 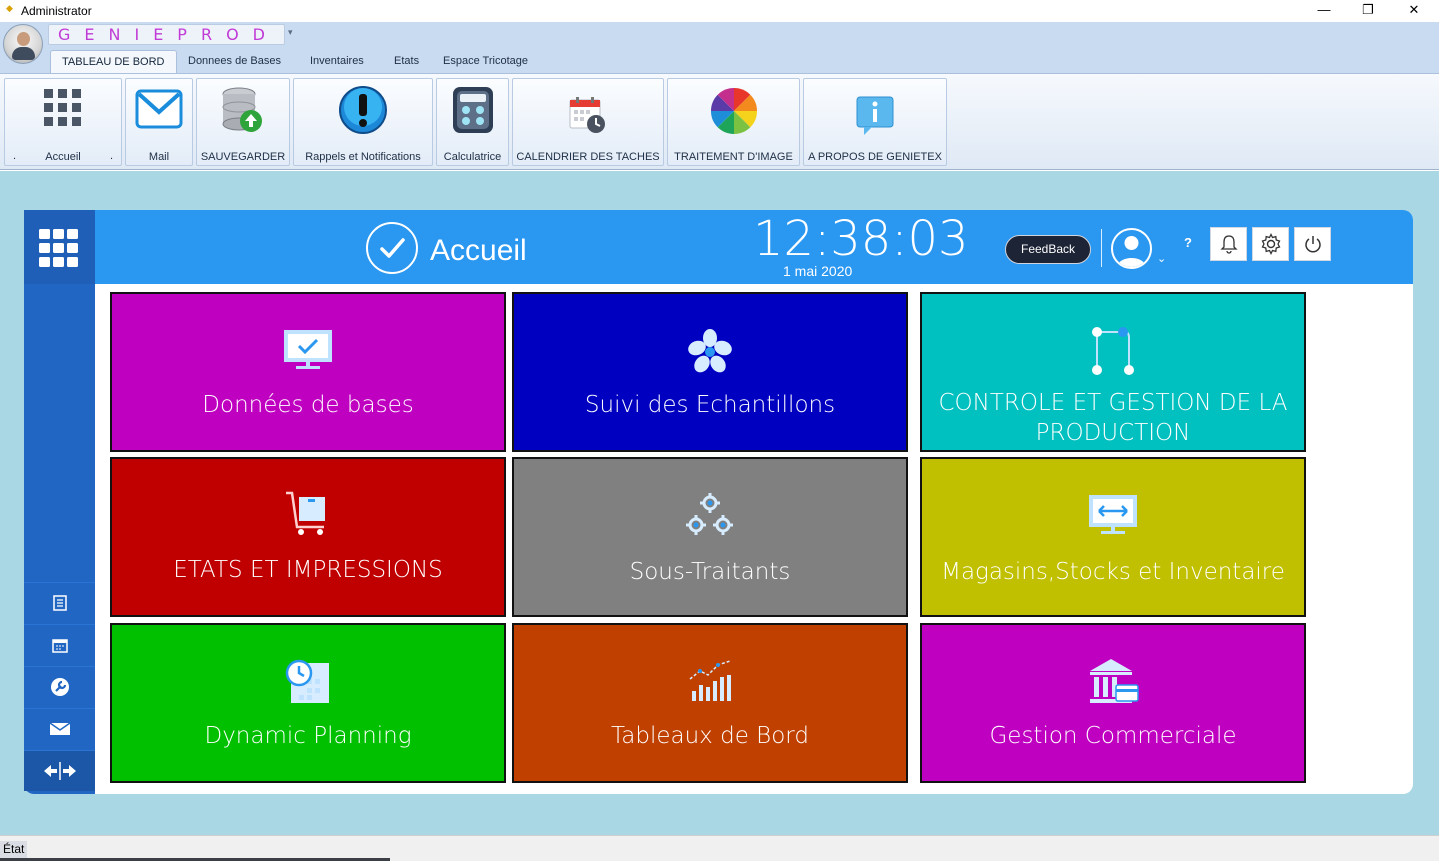 I want to click on sidebar-document-button, so click(x=59, y=602).